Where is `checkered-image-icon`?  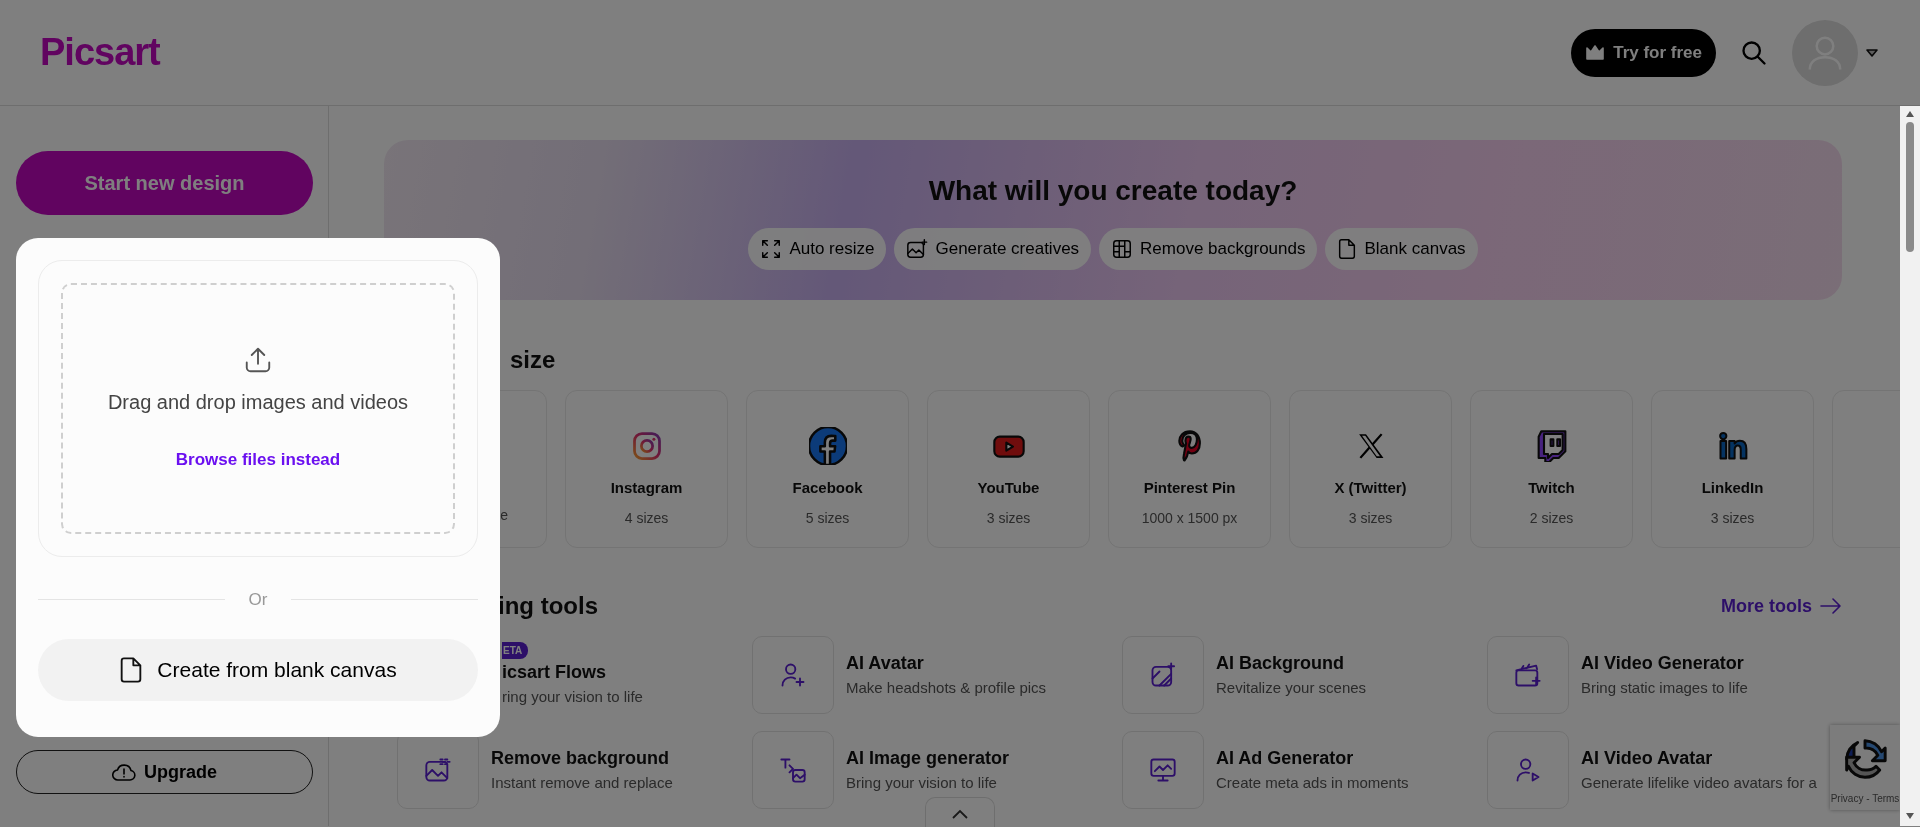
checkered-image-icon is located at coordinates (1122, 249).